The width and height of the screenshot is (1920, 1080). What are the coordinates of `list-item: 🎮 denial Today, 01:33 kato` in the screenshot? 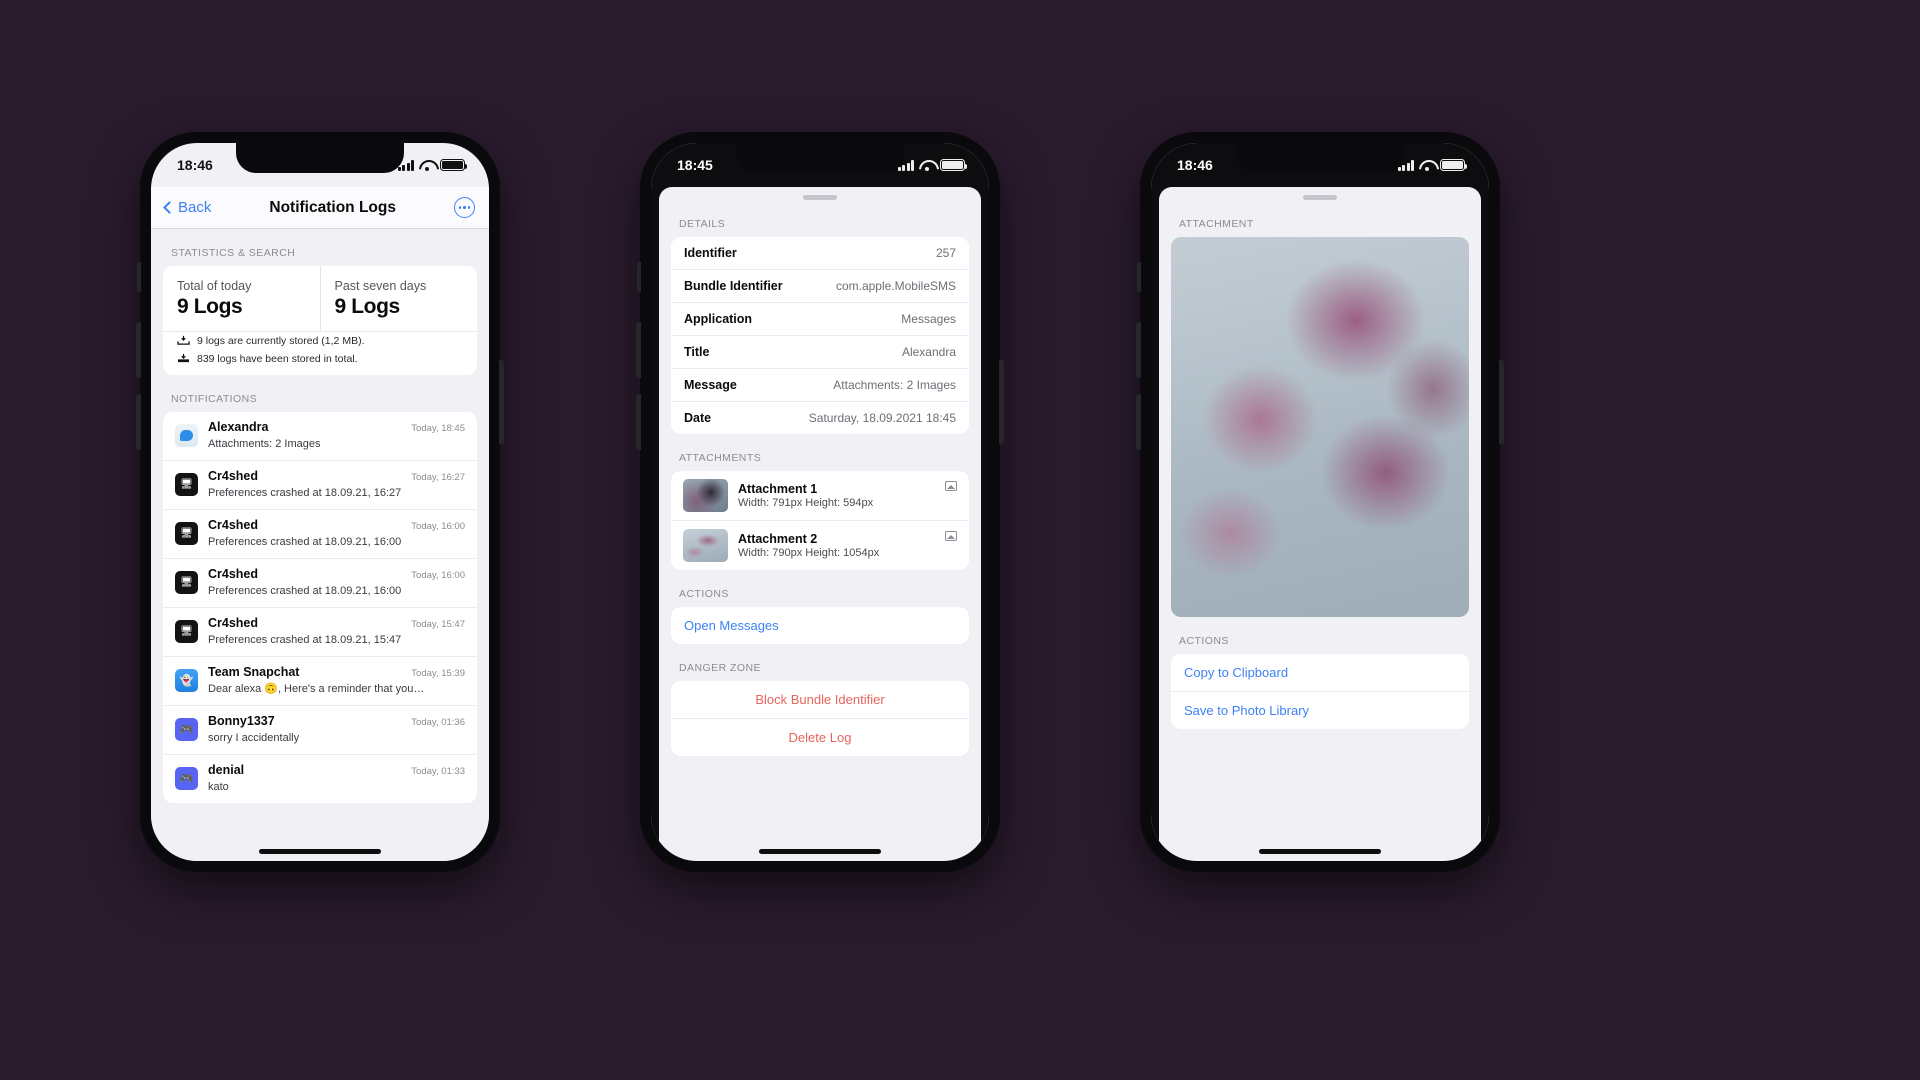 It's located at (320, 778).